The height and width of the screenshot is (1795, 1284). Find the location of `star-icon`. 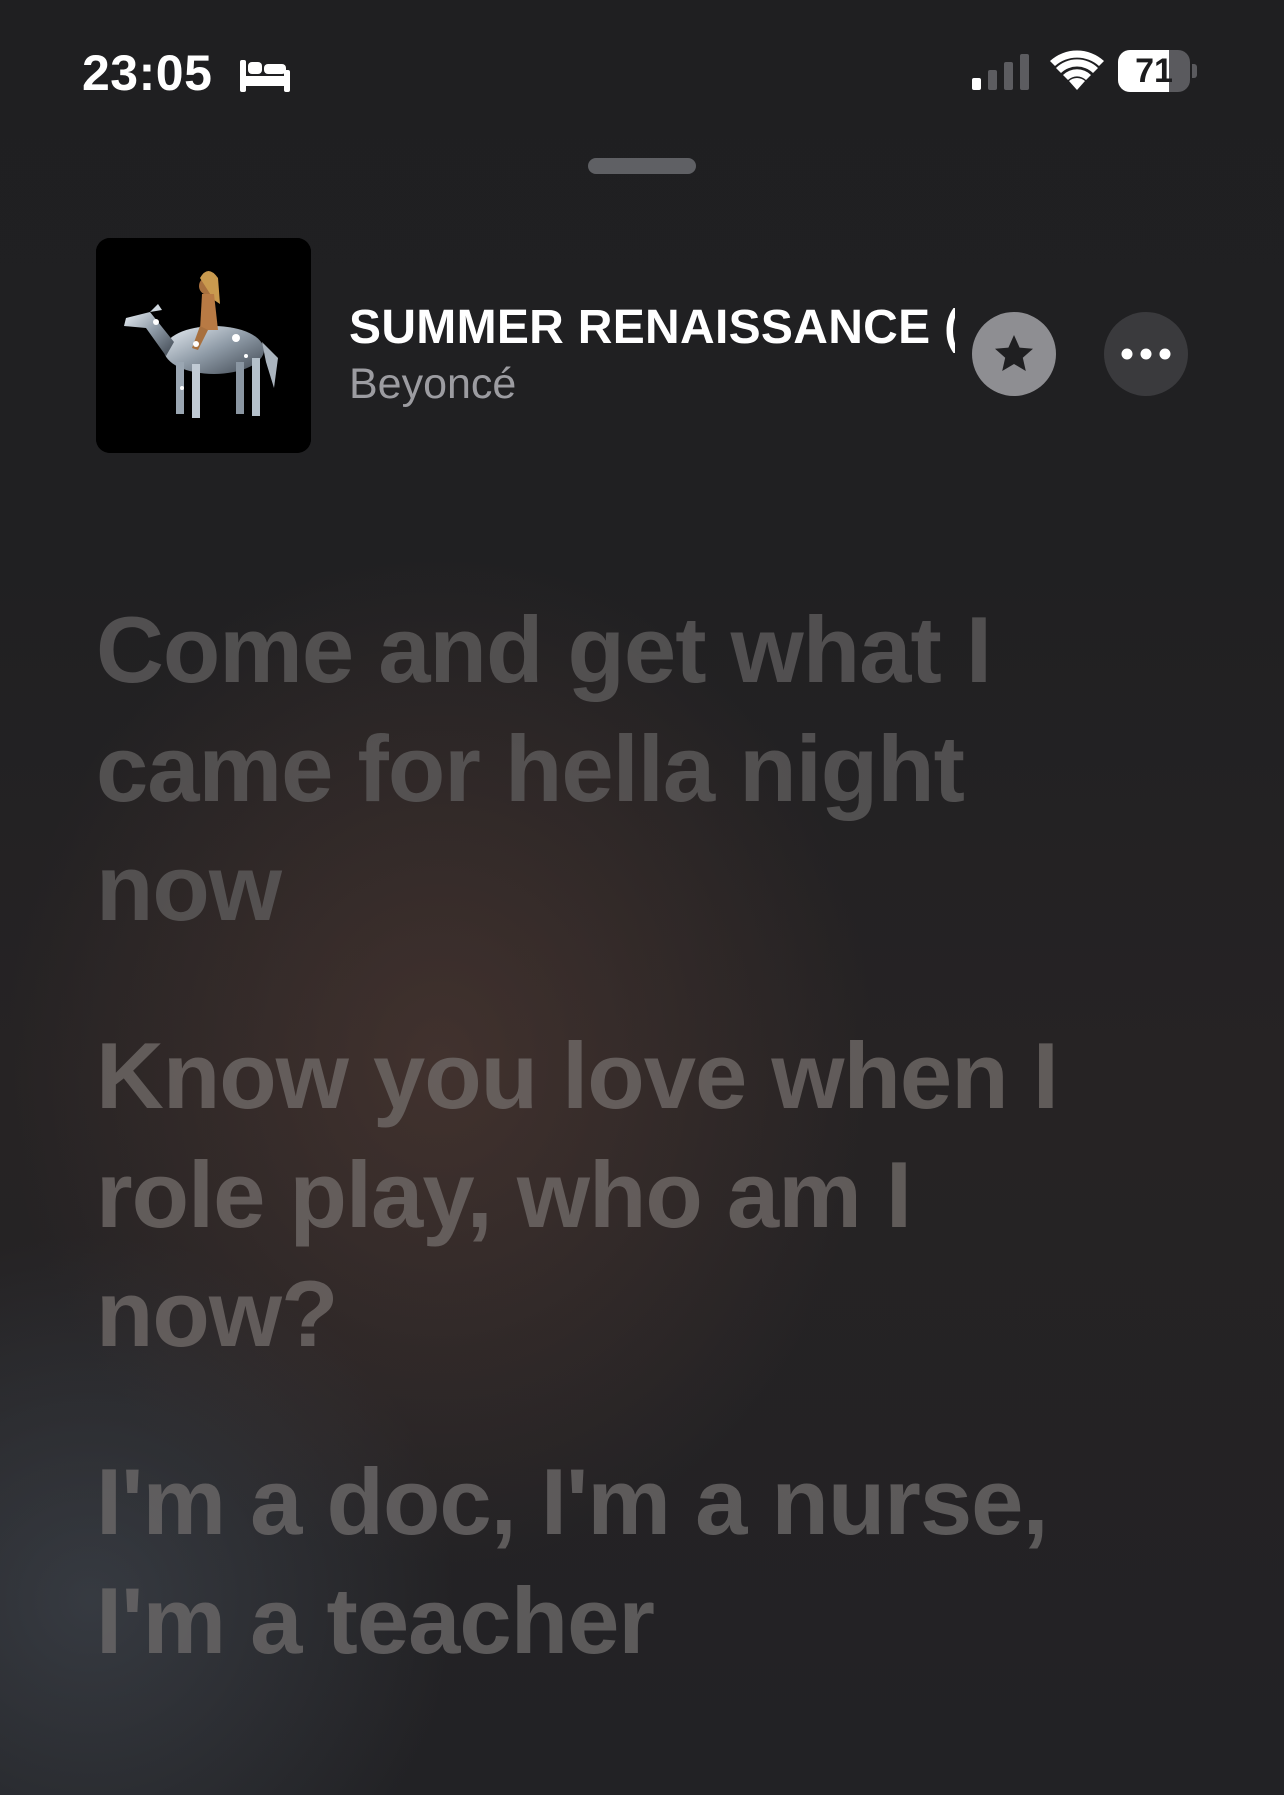

star-icon is located at coordinates (1014, 353).